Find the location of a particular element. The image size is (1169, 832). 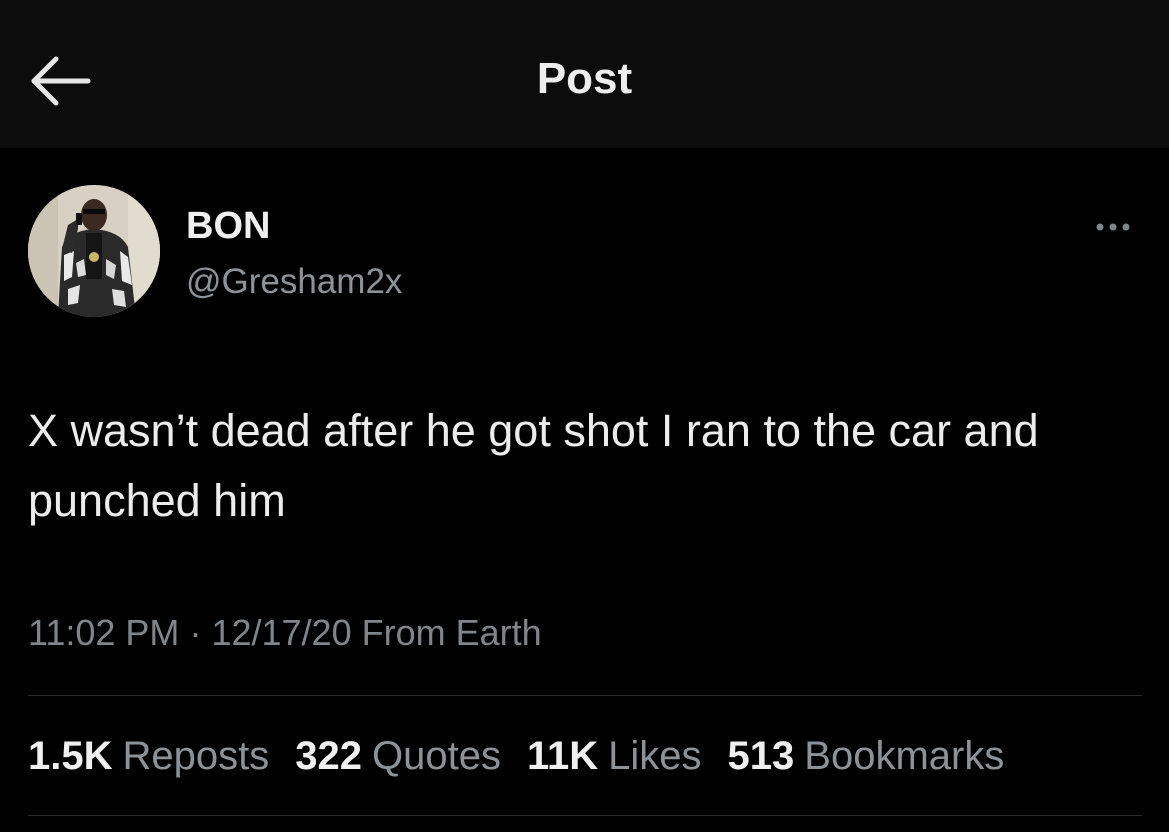

more-options-button is located at coordinates (1118, 229).